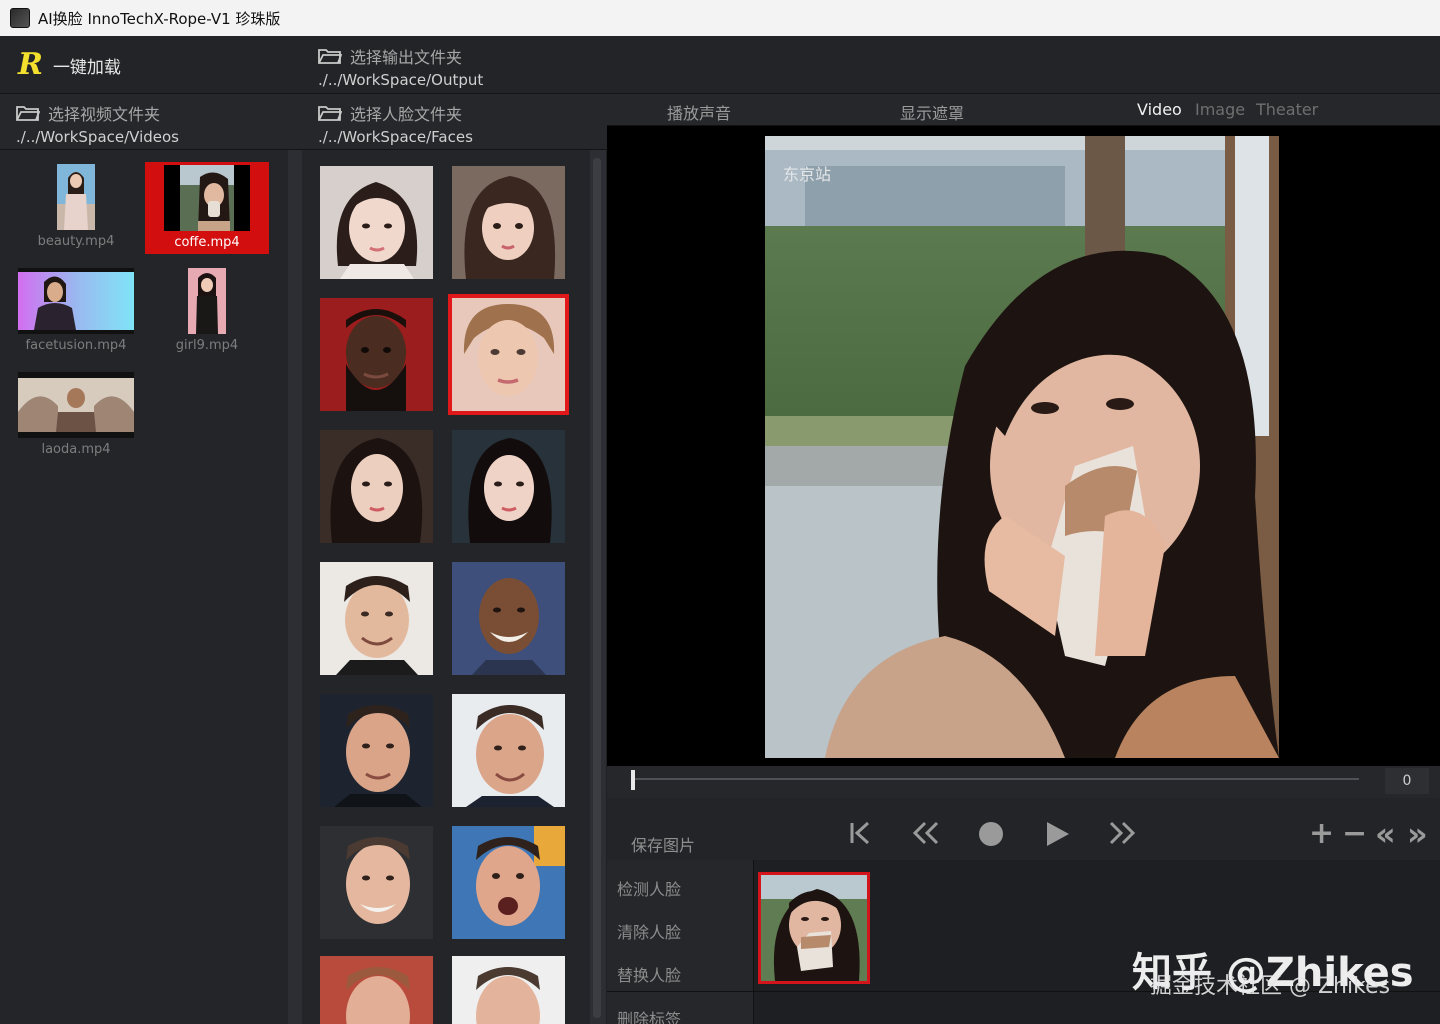  I want to click on show-mask-toggle: 显示遮罩, so click(932, 112).